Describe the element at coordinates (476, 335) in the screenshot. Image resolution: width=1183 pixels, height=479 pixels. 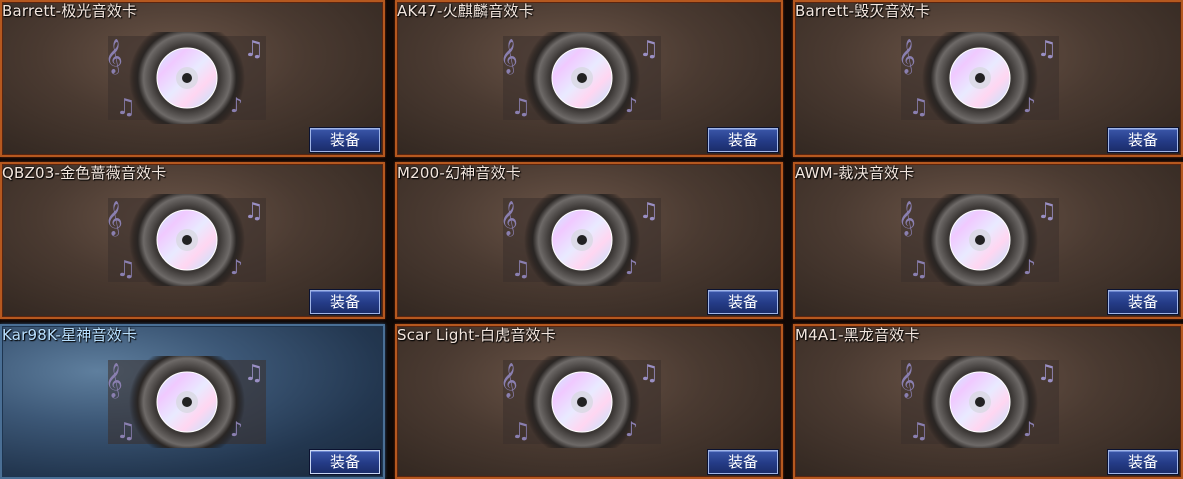
I see `card-title: Scar Light-白虎音效卡` at that location.